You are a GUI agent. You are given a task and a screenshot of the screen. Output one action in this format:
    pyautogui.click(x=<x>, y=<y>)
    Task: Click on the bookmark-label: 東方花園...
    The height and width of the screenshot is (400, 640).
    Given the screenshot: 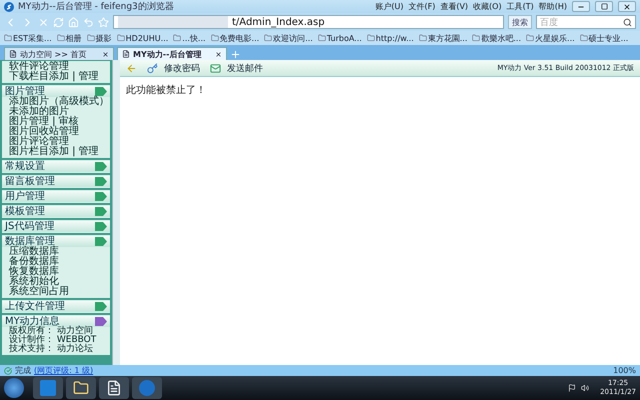 What is the action you would take?
    pyautogui.click(x=448, y=38)
    